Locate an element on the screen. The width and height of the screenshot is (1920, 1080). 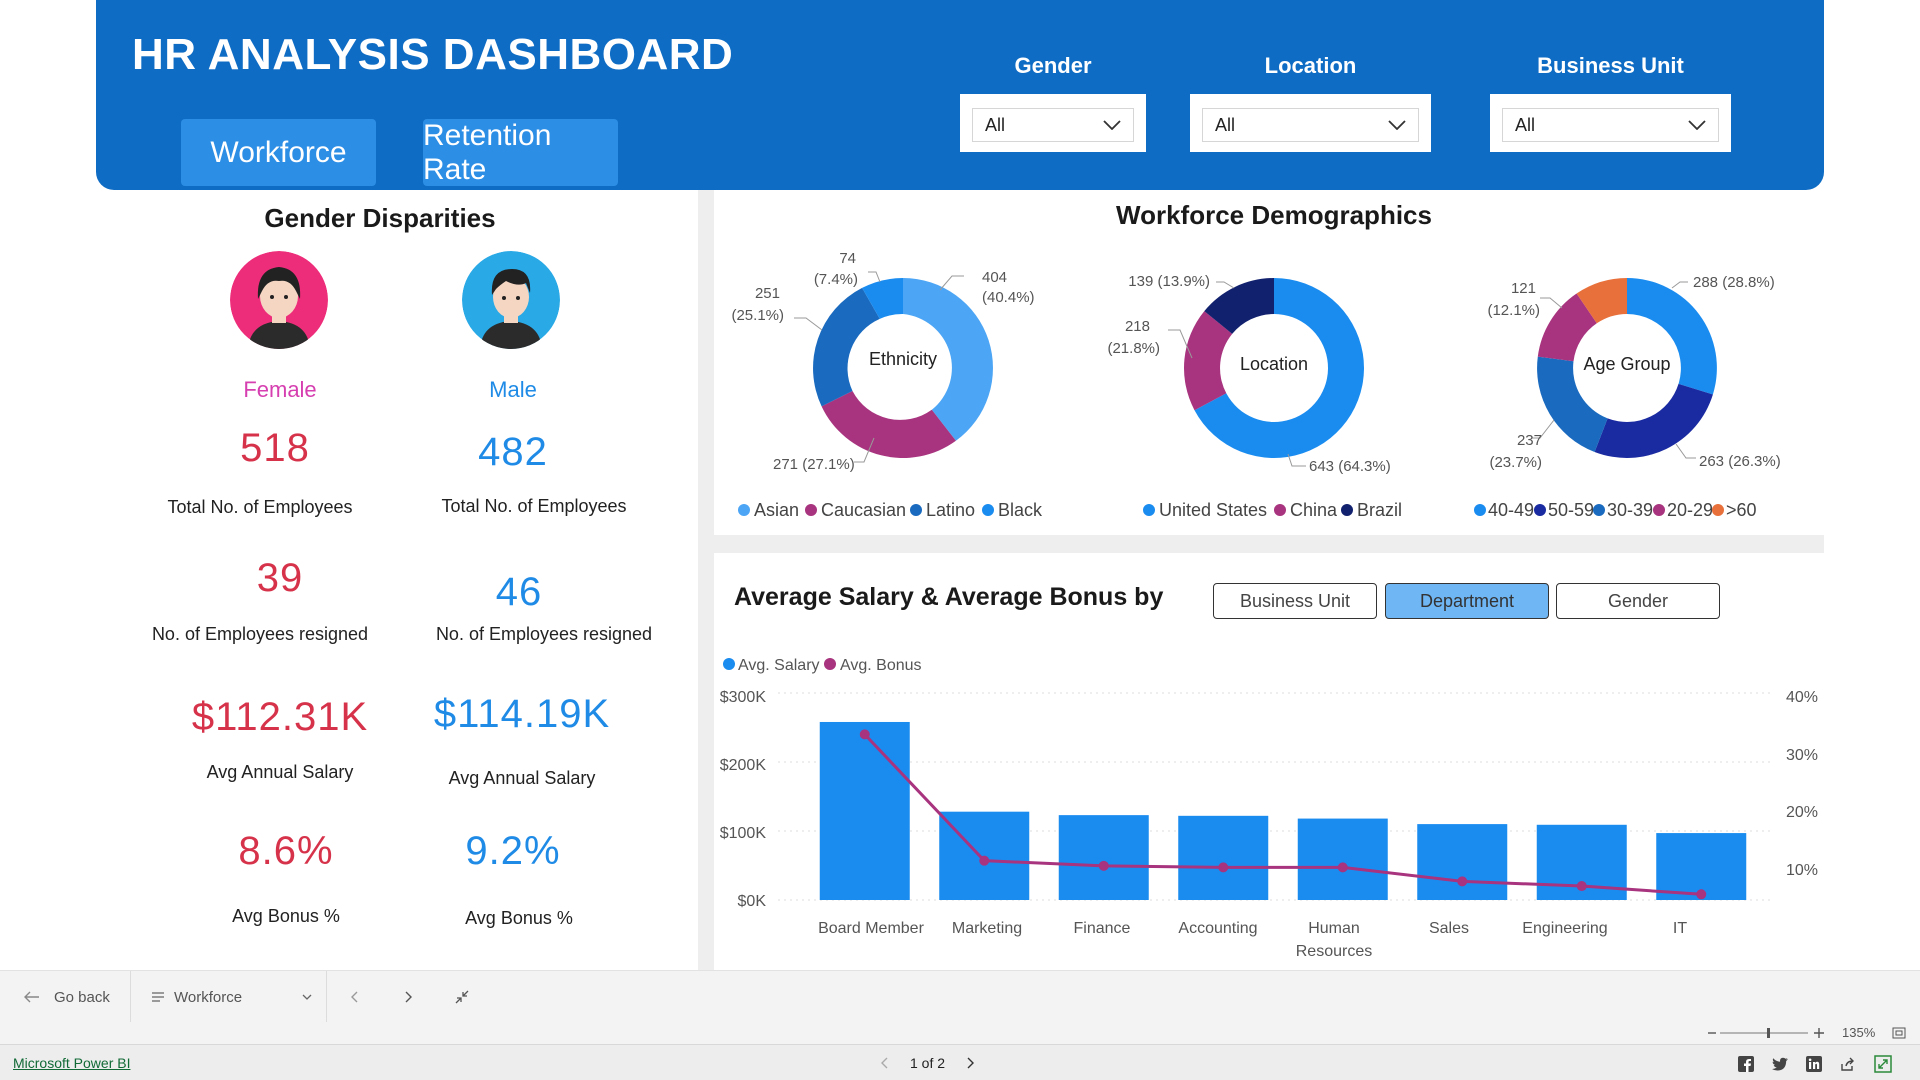
toggle-gender-button: Gender is located at coordinates (1638, 601).